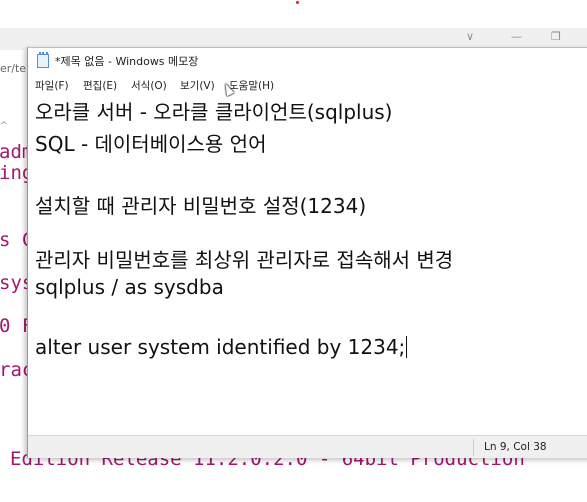 The width and height of the screenshot is (587, 502). Describe the element at coordinates (100, 85) in the screenshot. I see `menu-edit: 편집(E)` at that location.